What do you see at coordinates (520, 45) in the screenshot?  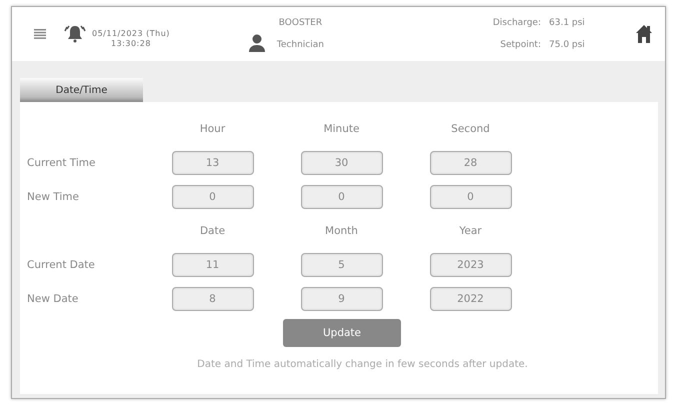 I see `reading-label: Setpoint:` at bounding box center [520, 45].